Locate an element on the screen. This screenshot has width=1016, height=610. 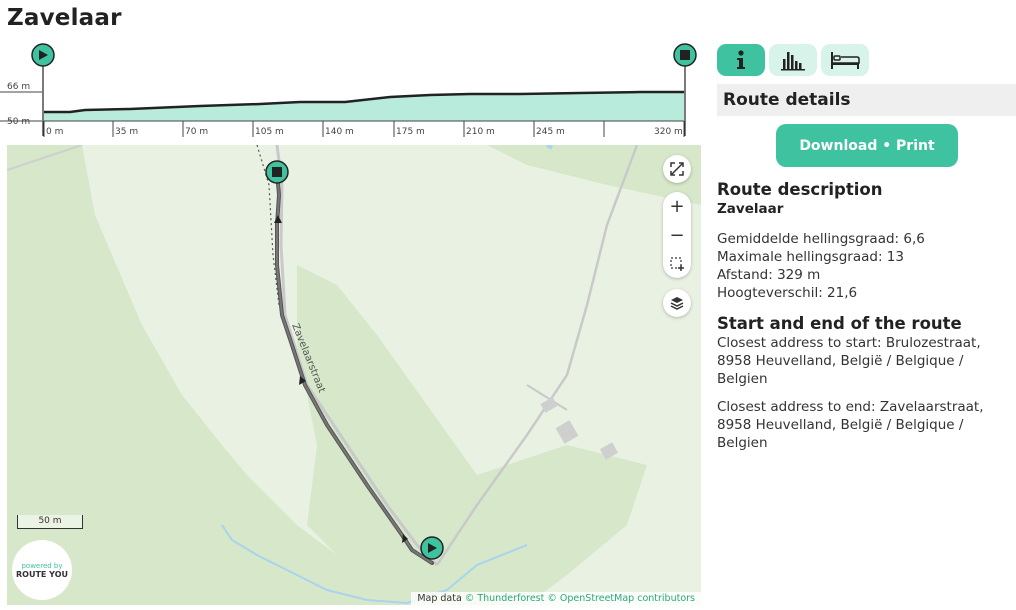
zoom-in-icon: + is located at coordinates (677, 206).